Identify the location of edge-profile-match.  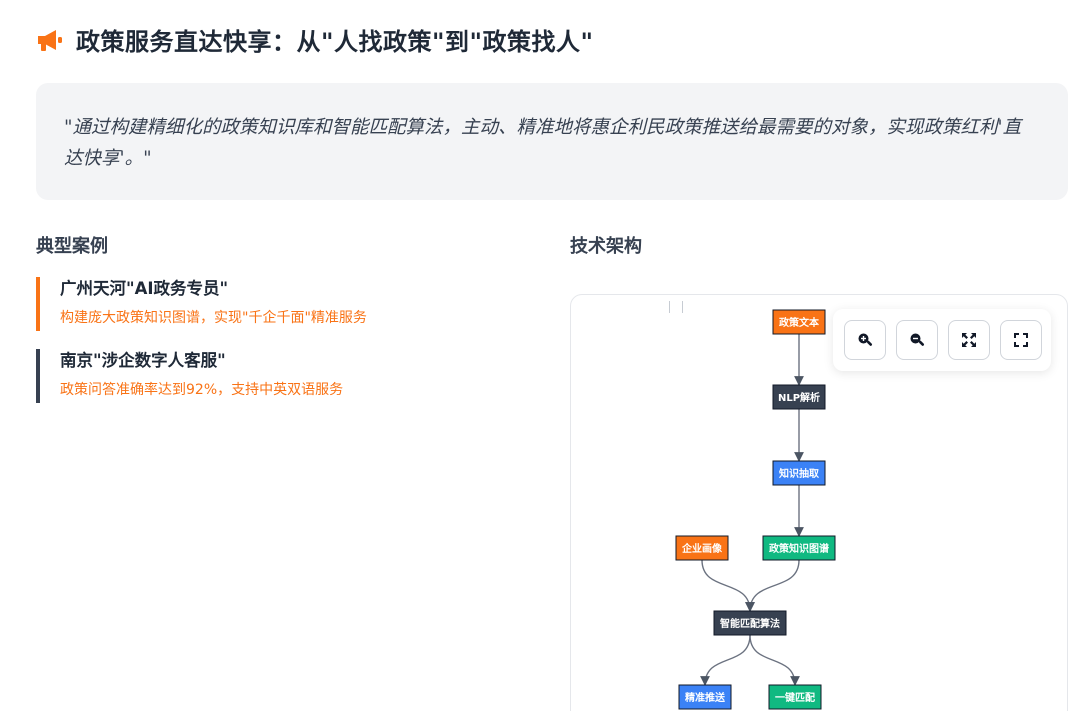
(728, 585).